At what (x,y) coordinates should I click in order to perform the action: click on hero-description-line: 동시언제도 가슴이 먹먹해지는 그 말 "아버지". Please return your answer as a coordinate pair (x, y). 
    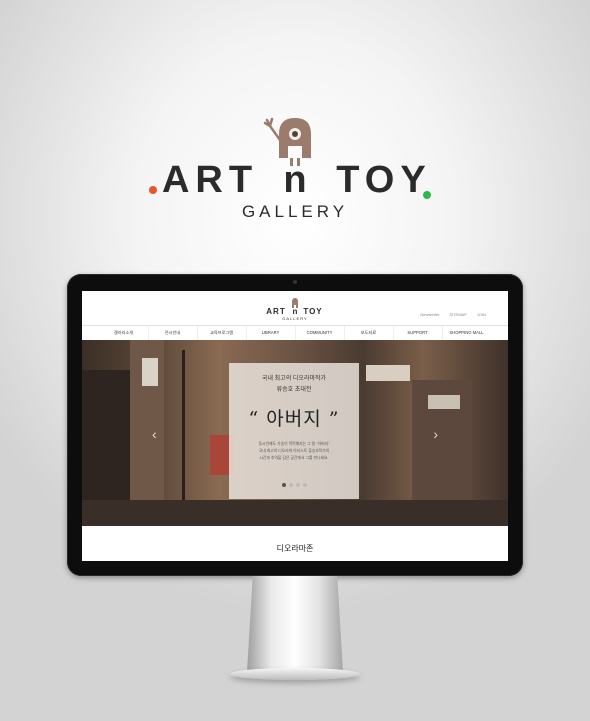
    Looking at the image, I should click on (294, 444).